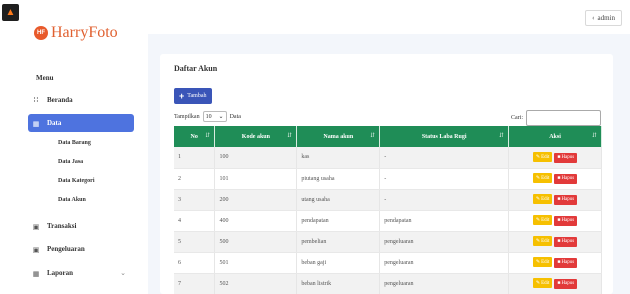 This screenshot has width=630, height=294. Describe the element at coordinates (195, 158) in the screenshot. I see `cell-no: 1` at that location.